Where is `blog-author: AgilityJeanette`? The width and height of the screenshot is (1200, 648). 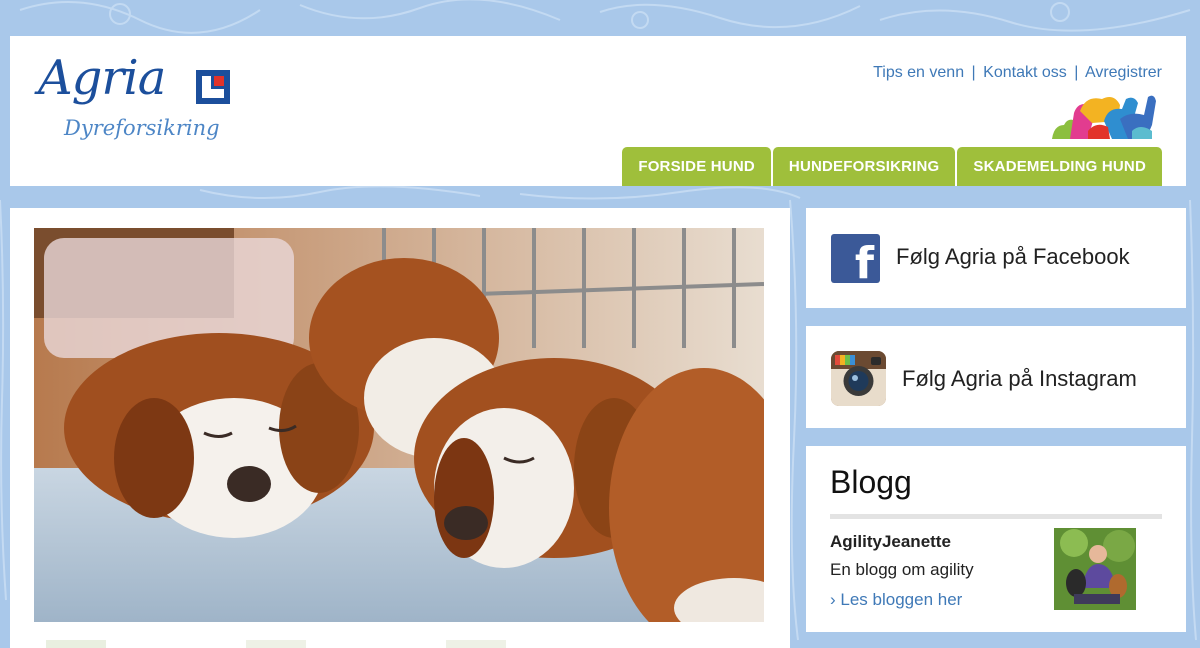 blog-author: AgilityJeanette is located at coordinates (890, 541).